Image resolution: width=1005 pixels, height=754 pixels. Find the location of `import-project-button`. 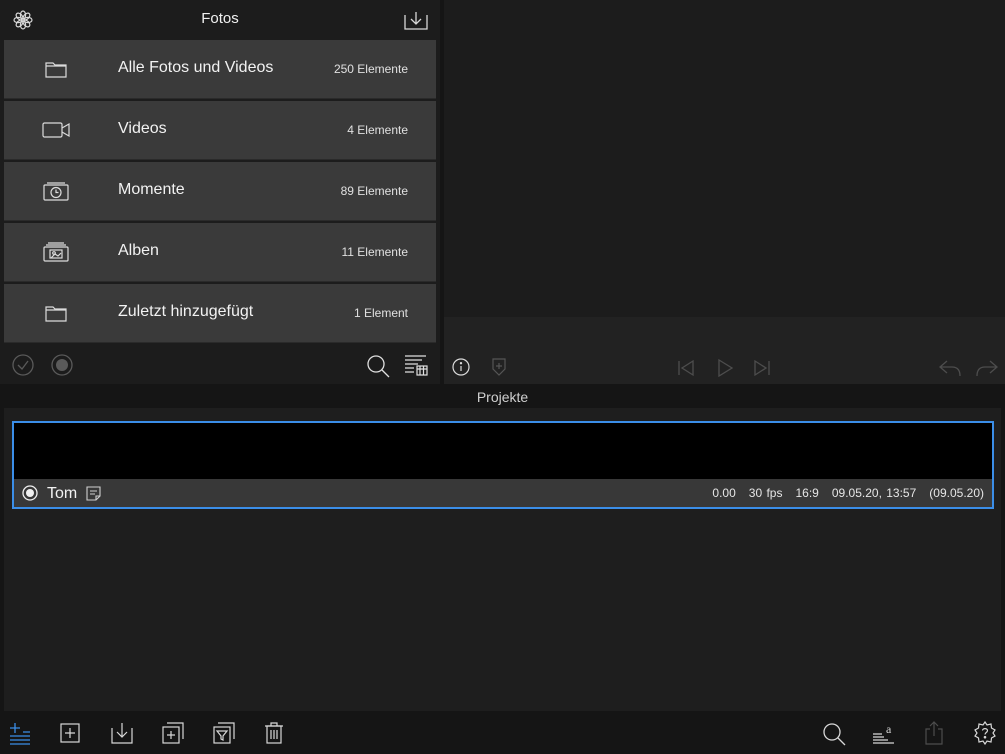

import-project-button is located at coordinates (122, 733).